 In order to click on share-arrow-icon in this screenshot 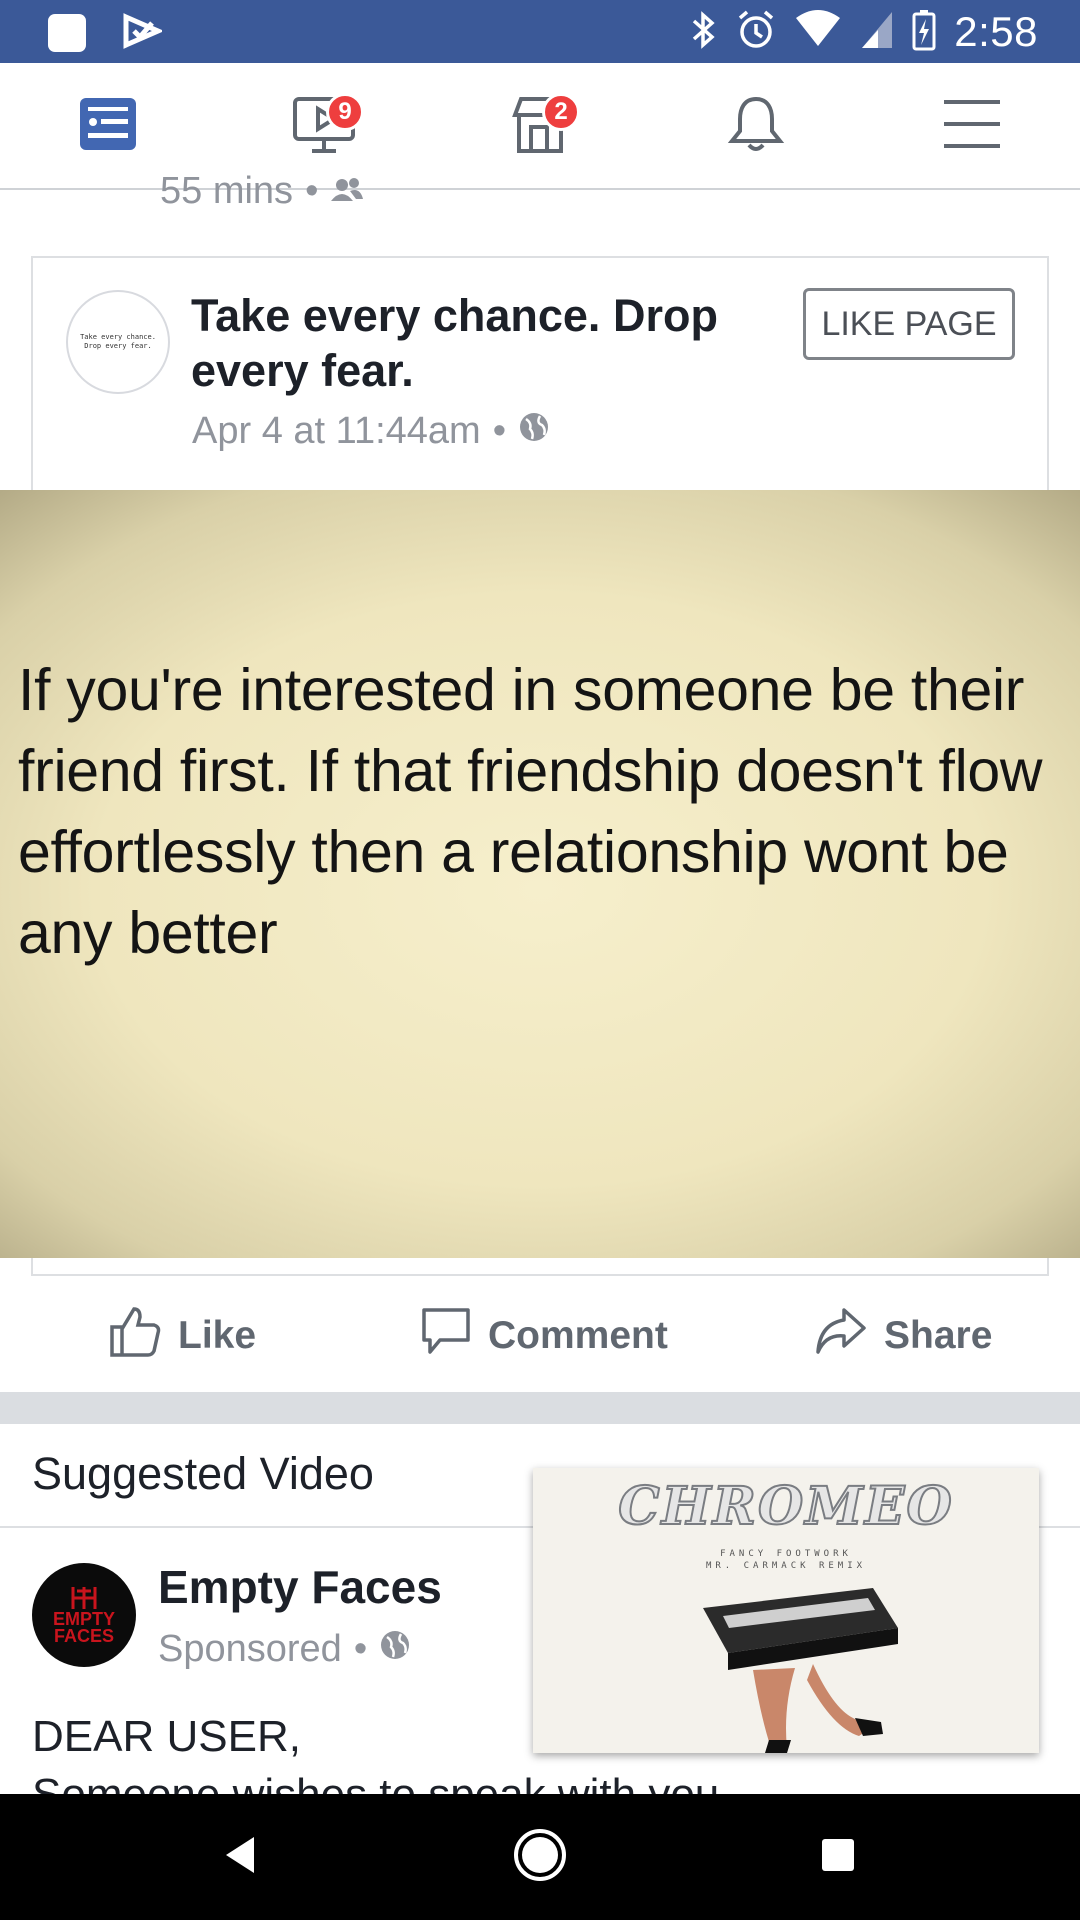, I will do `click(841, 1336)`.